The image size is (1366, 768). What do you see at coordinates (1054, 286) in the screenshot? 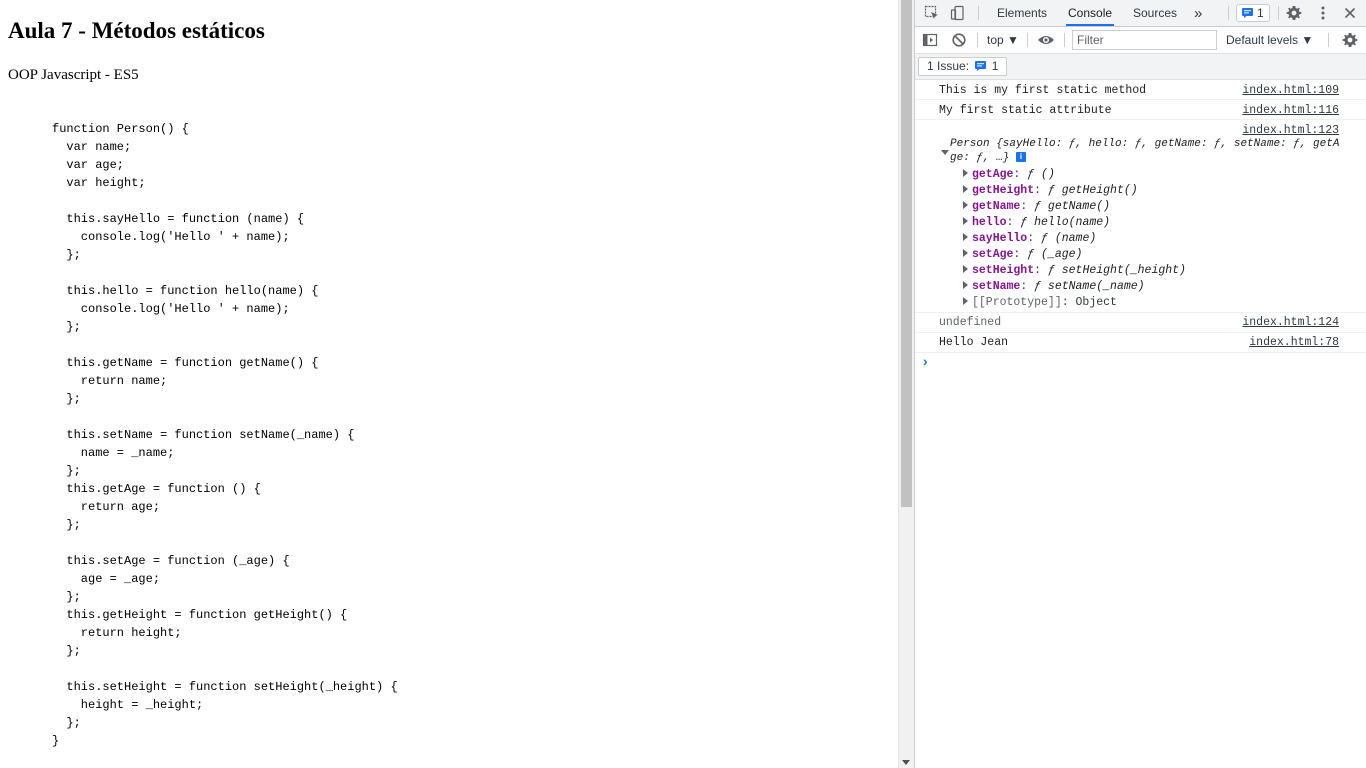
I see `object-property-row: setName: ƒ setName(_name)` at bounding box center [1054, 286].